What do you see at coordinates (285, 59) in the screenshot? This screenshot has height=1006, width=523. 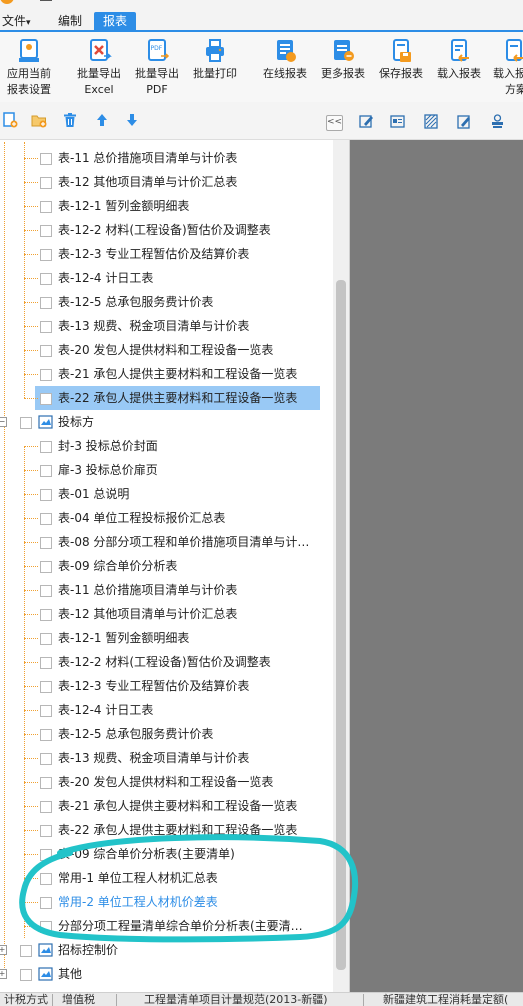 I see `online-report-button: 在线报表` at bounding box center [285, 59].